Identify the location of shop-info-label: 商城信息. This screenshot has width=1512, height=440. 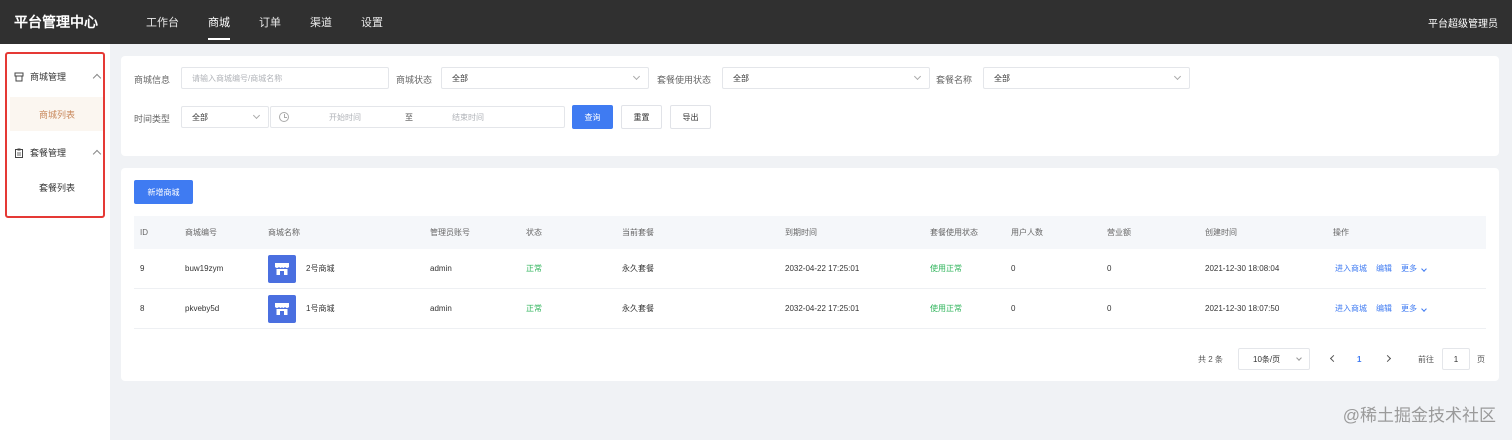
(152, 80).